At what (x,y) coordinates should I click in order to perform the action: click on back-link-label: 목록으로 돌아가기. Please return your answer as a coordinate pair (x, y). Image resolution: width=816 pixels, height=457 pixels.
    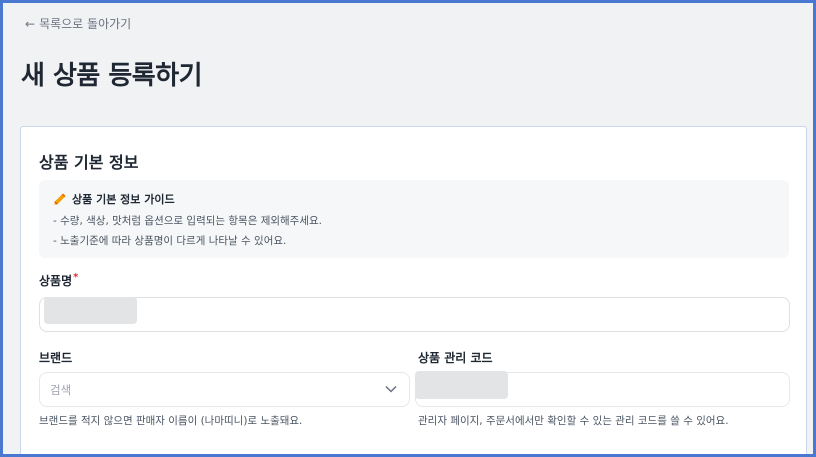
    Looking at the image, I should click on (85, 24).